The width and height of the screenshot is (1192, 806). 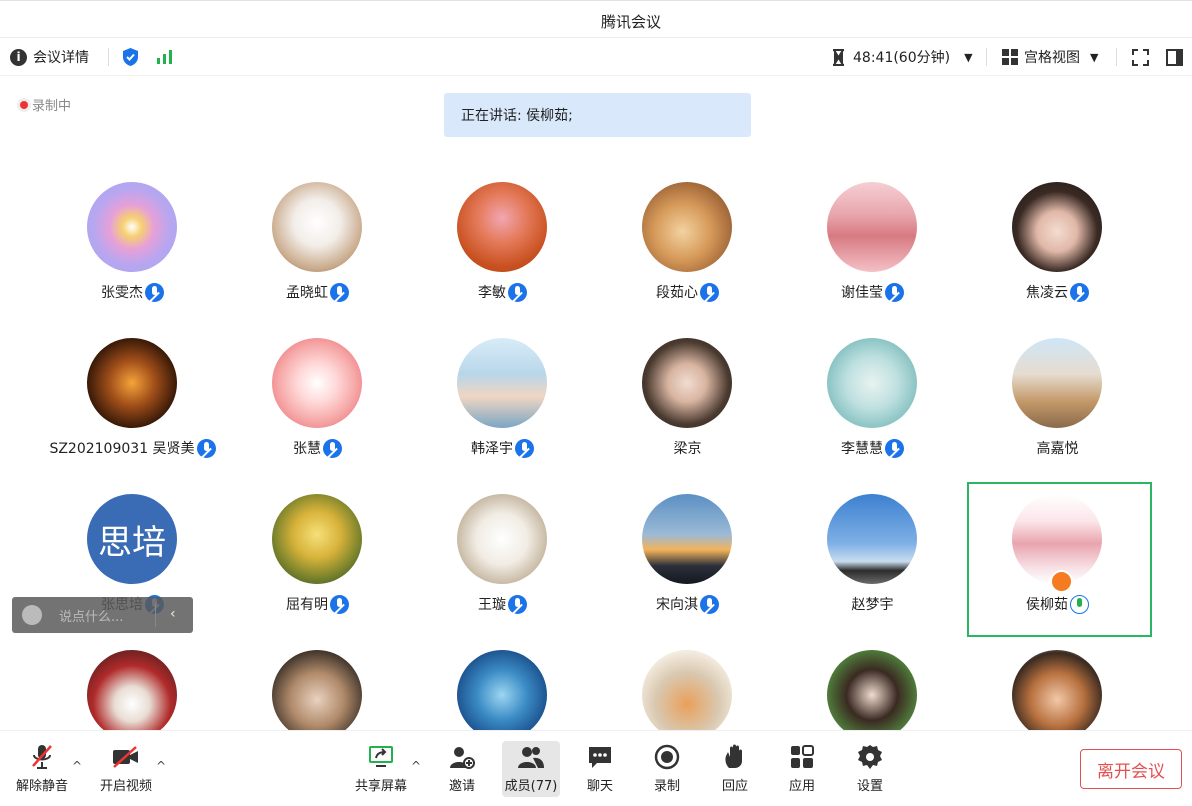 I want to click on participant-tile: 李慧慧, so click(x=872, y=416).